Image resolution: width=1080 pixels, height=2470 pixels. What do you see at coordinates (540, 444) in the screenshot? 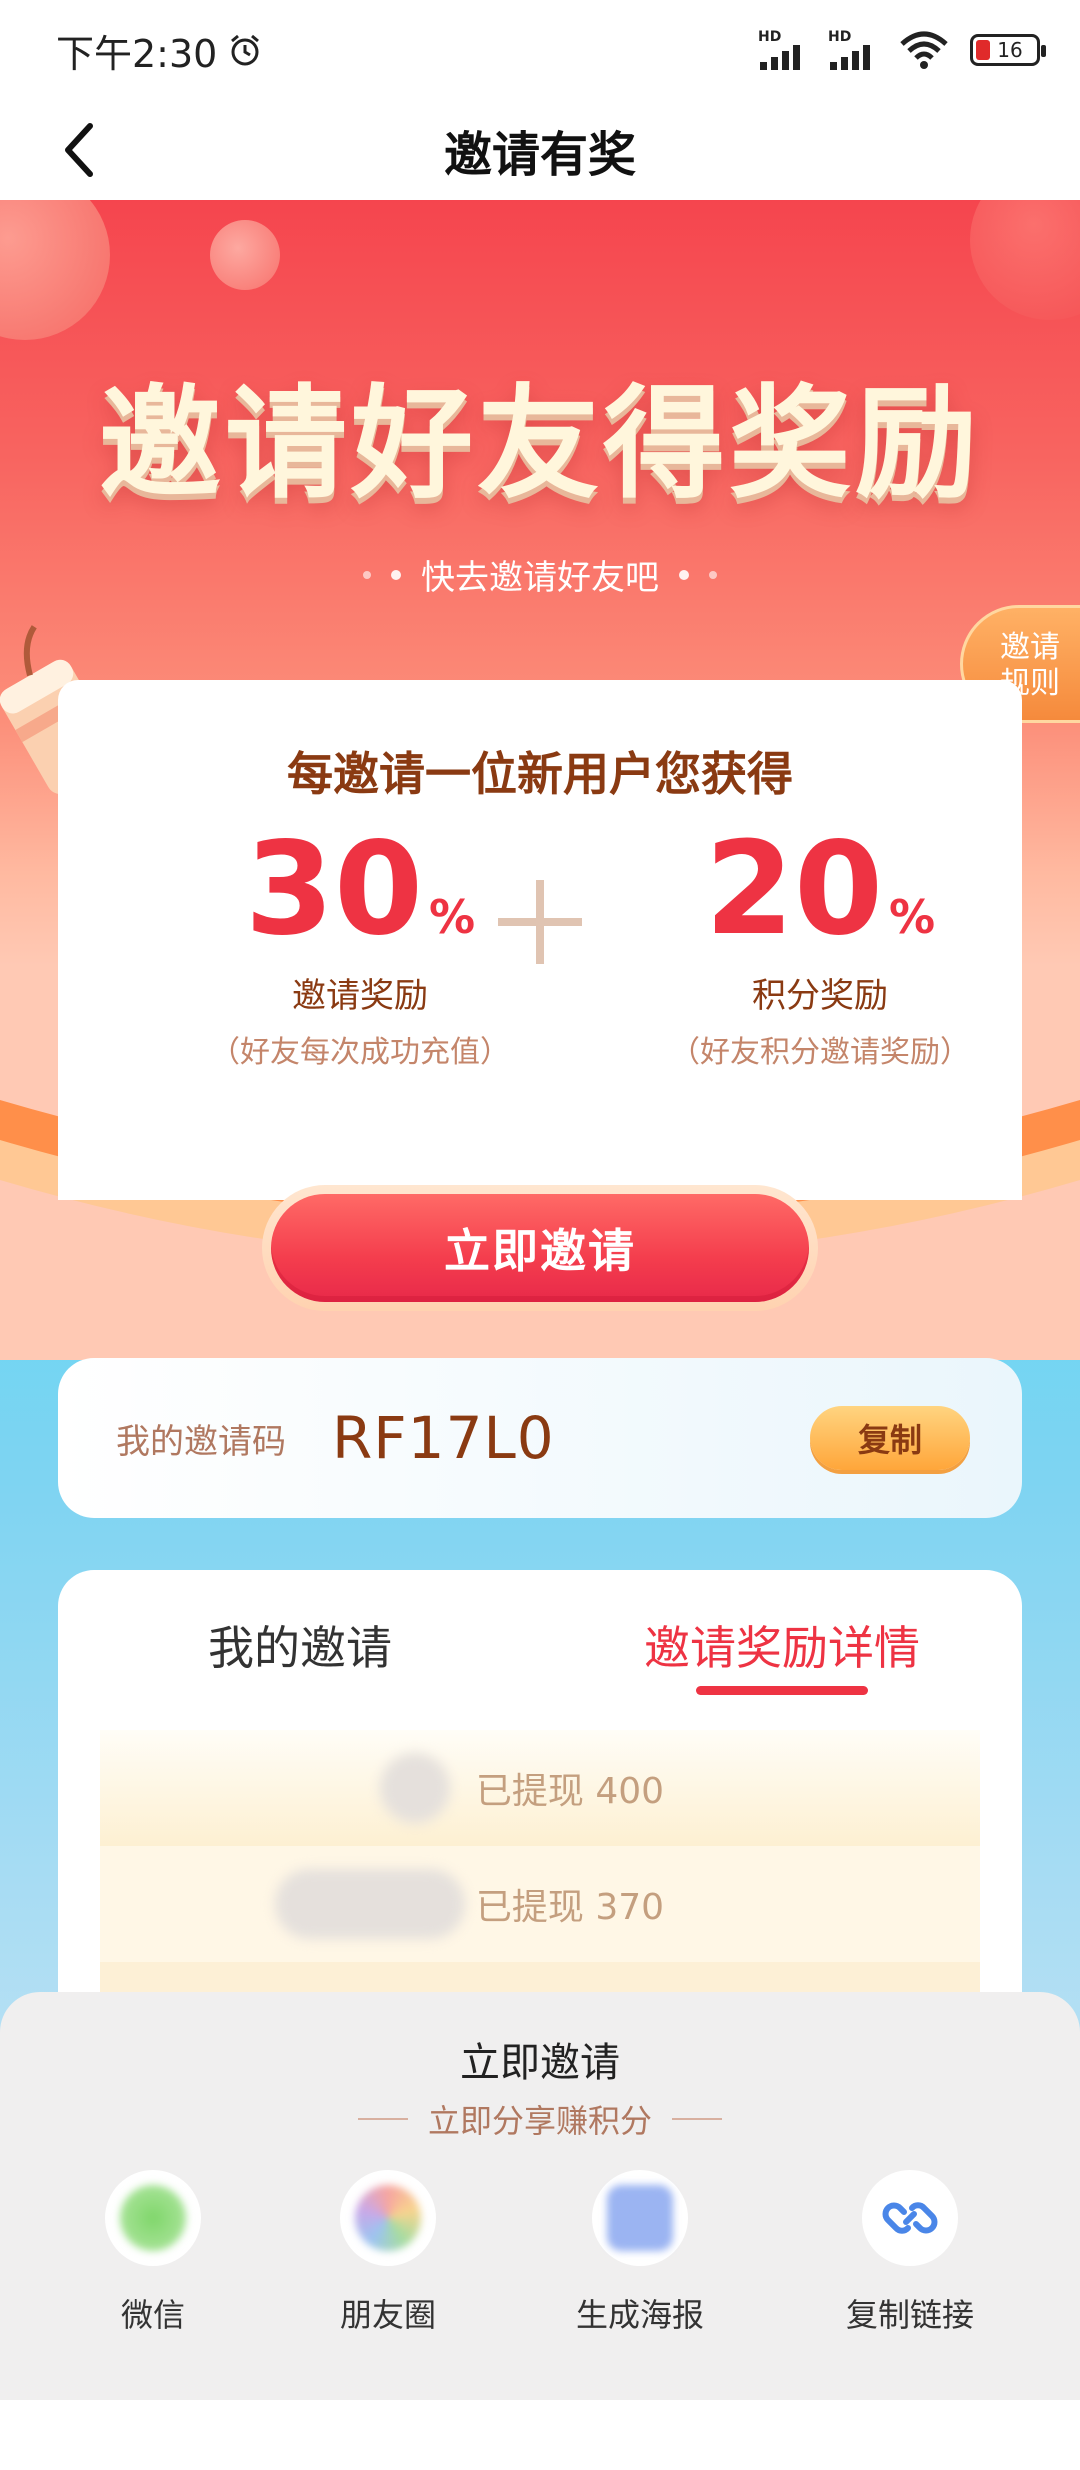
I see `hero-headline: 邀请好友得奖励` at bounding box center [540, 444].